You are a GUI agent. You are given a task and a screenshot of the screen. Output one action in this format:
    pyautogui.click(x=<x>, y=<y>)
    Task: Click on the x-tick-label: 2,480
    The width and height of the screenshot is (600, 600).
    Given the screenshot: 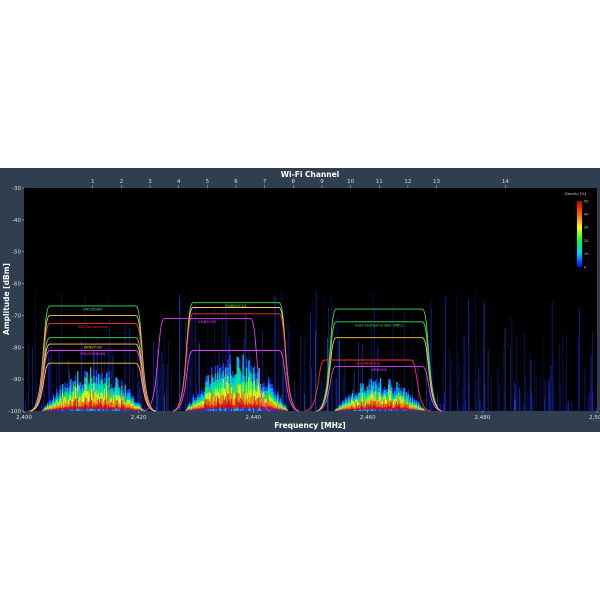 What is the action you would take?
    pyautogui.click(x=483, y=418)
    